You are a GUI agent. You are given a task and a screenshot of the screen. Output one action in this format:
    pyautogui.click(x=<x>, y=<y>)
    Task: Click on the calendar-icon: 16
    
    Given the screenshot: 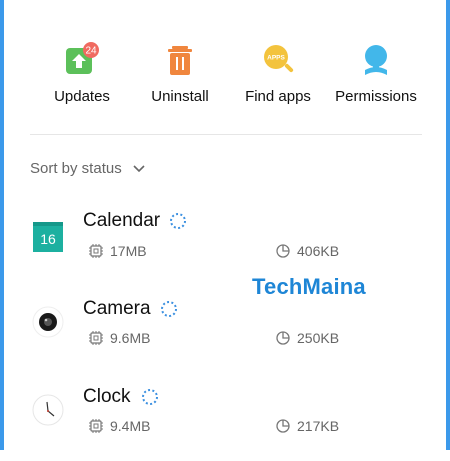 What is the action you would take?
    pyautogui.click(x=48, y=237)
    